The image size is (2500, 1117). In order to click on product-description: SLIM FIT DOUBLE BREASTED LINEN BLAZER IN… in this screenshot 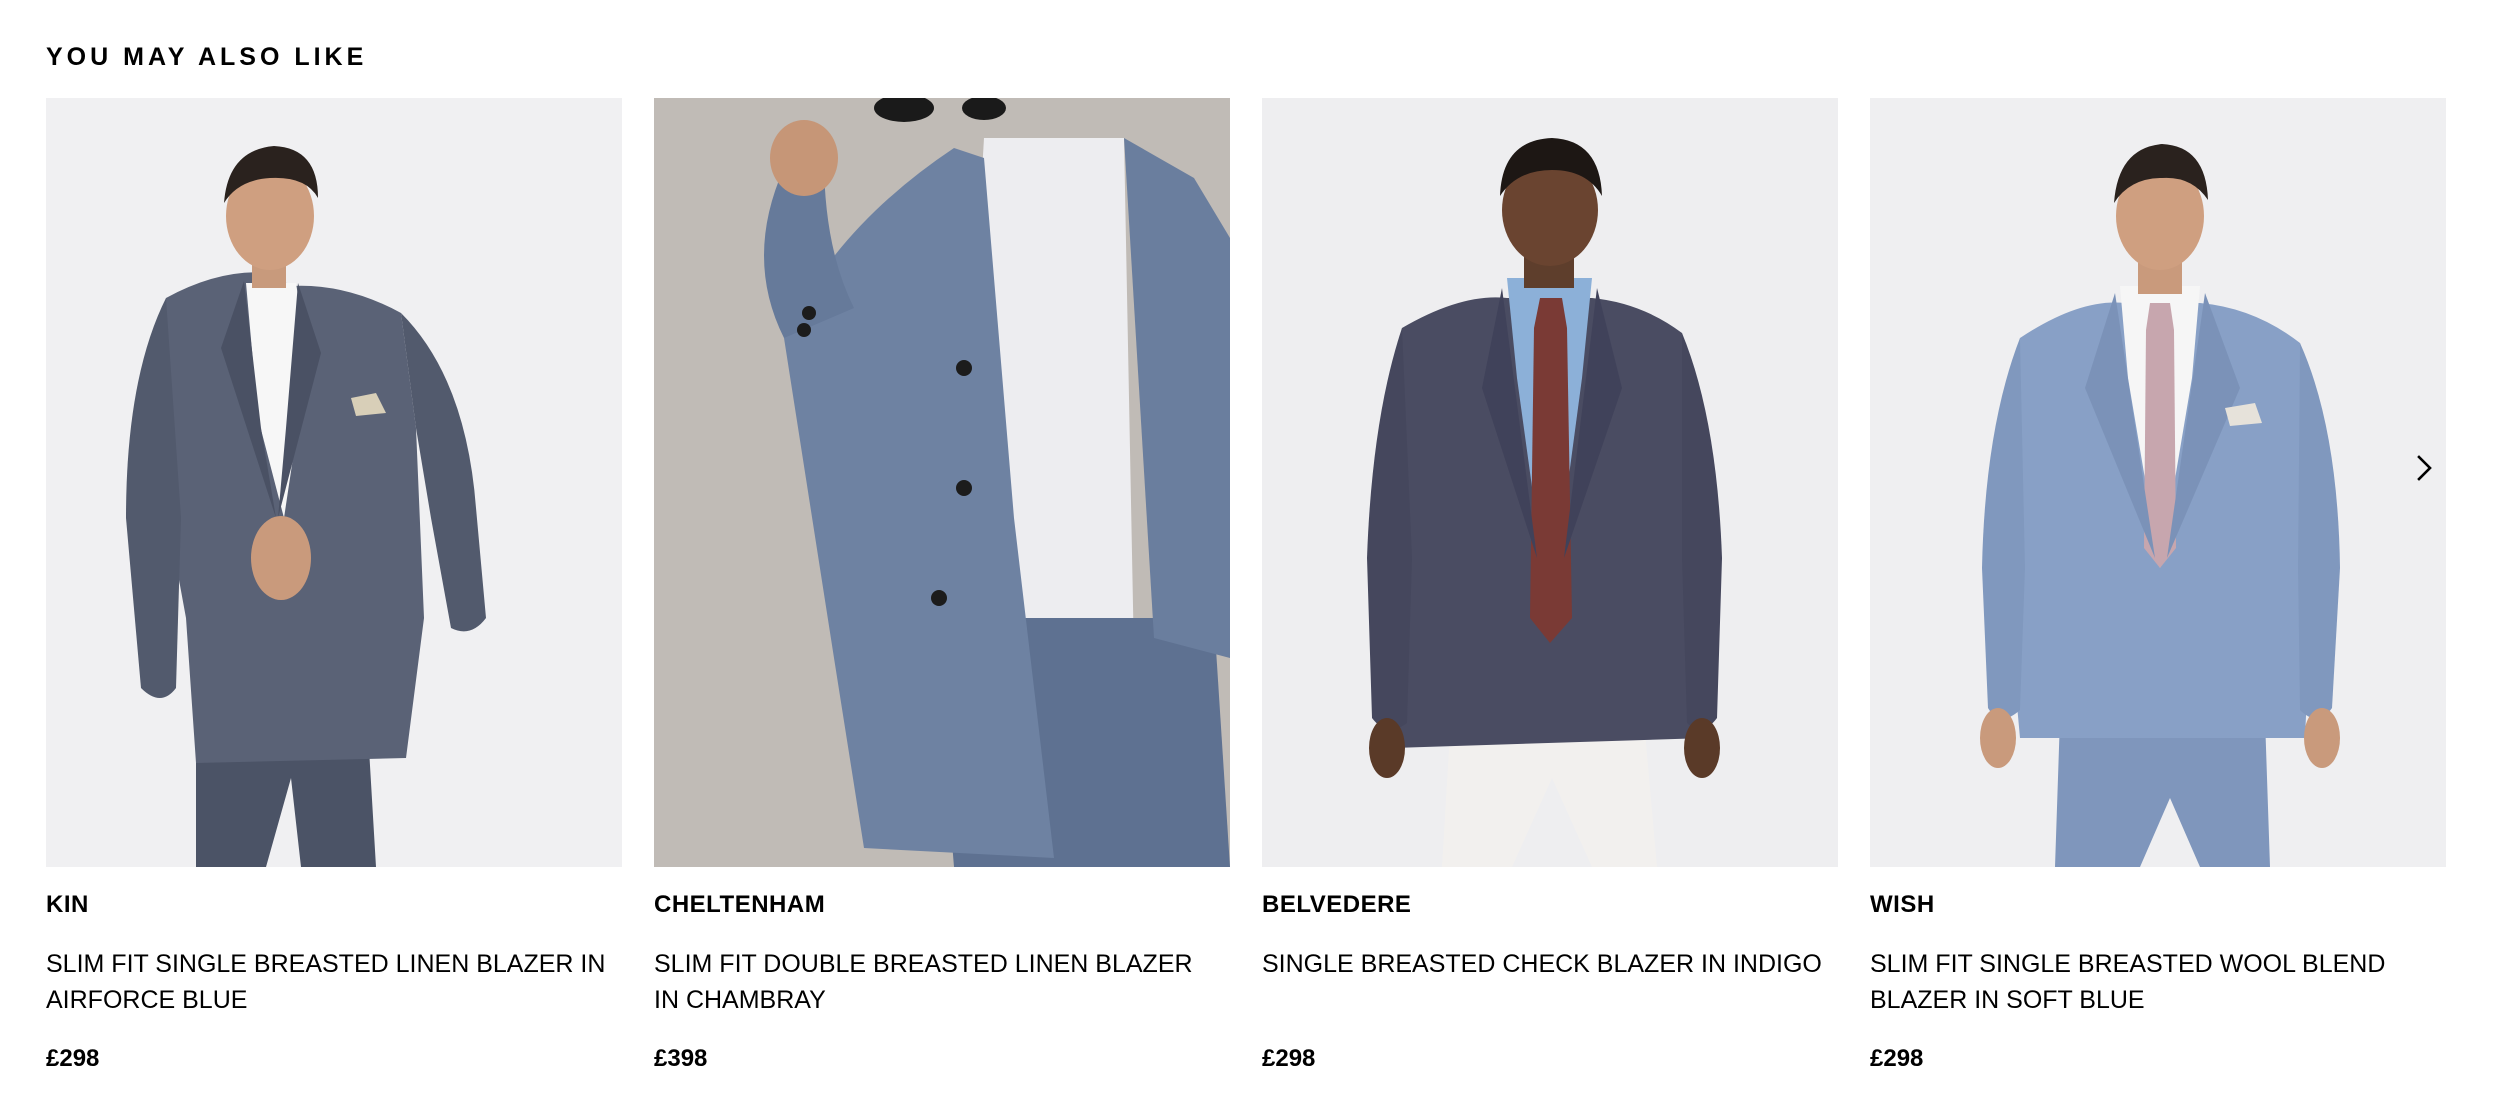, I will do `click(934, 982)`.